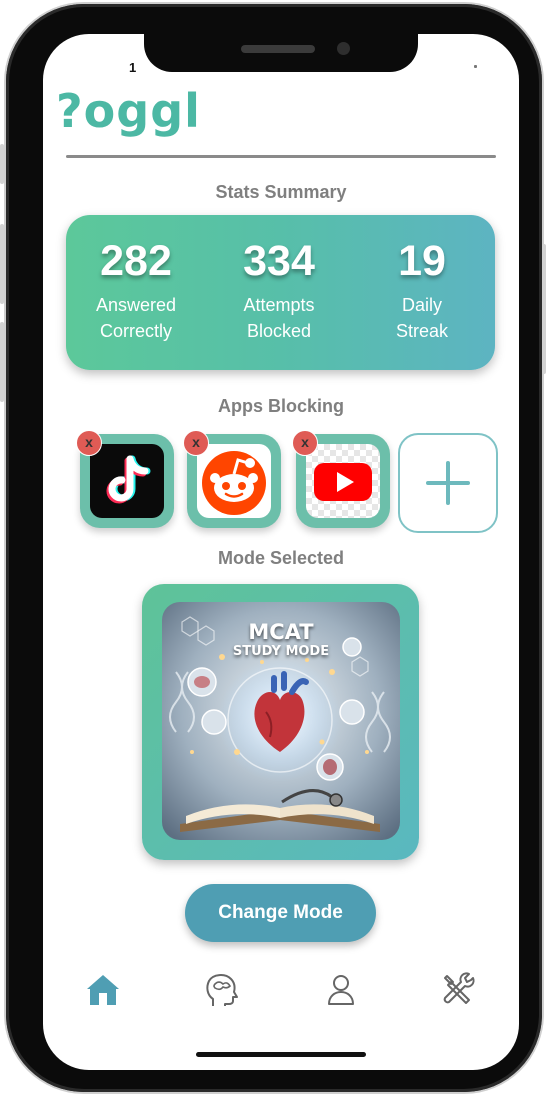  What do you see at coordinates (544, 309) in the screenshot?
I see `power-button` at bounding box center [544, 309].